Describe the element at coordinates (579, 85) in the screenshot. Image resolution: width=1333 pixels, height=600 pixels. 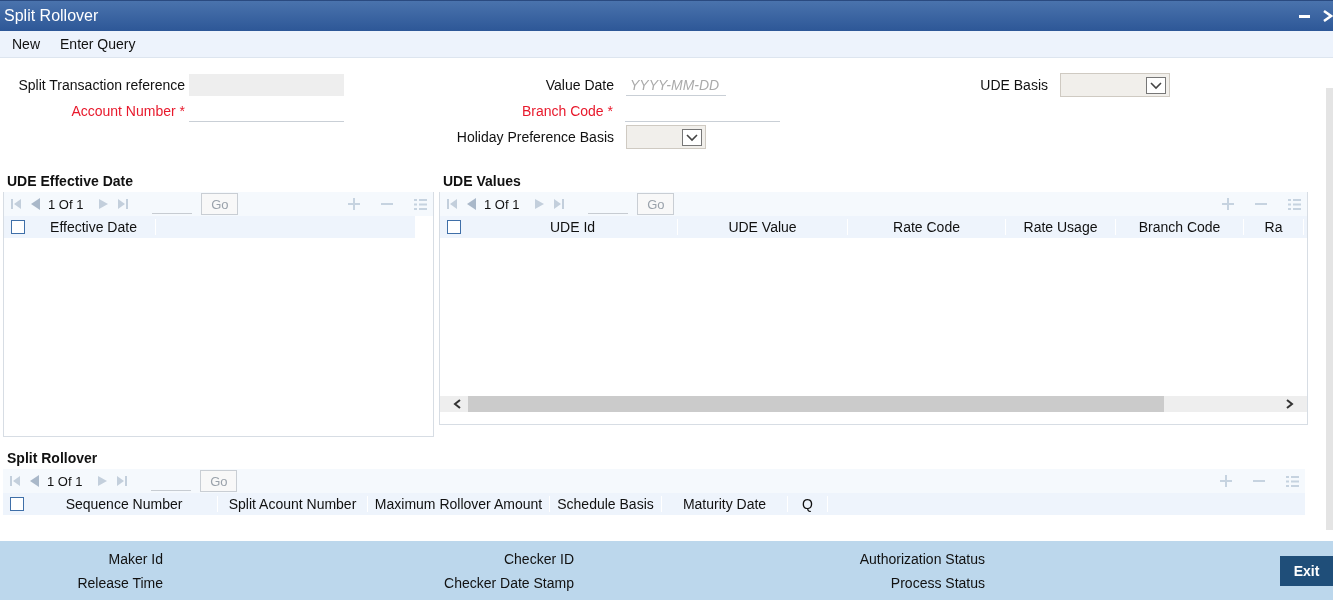
I see `field-label: Value Date` at that location.